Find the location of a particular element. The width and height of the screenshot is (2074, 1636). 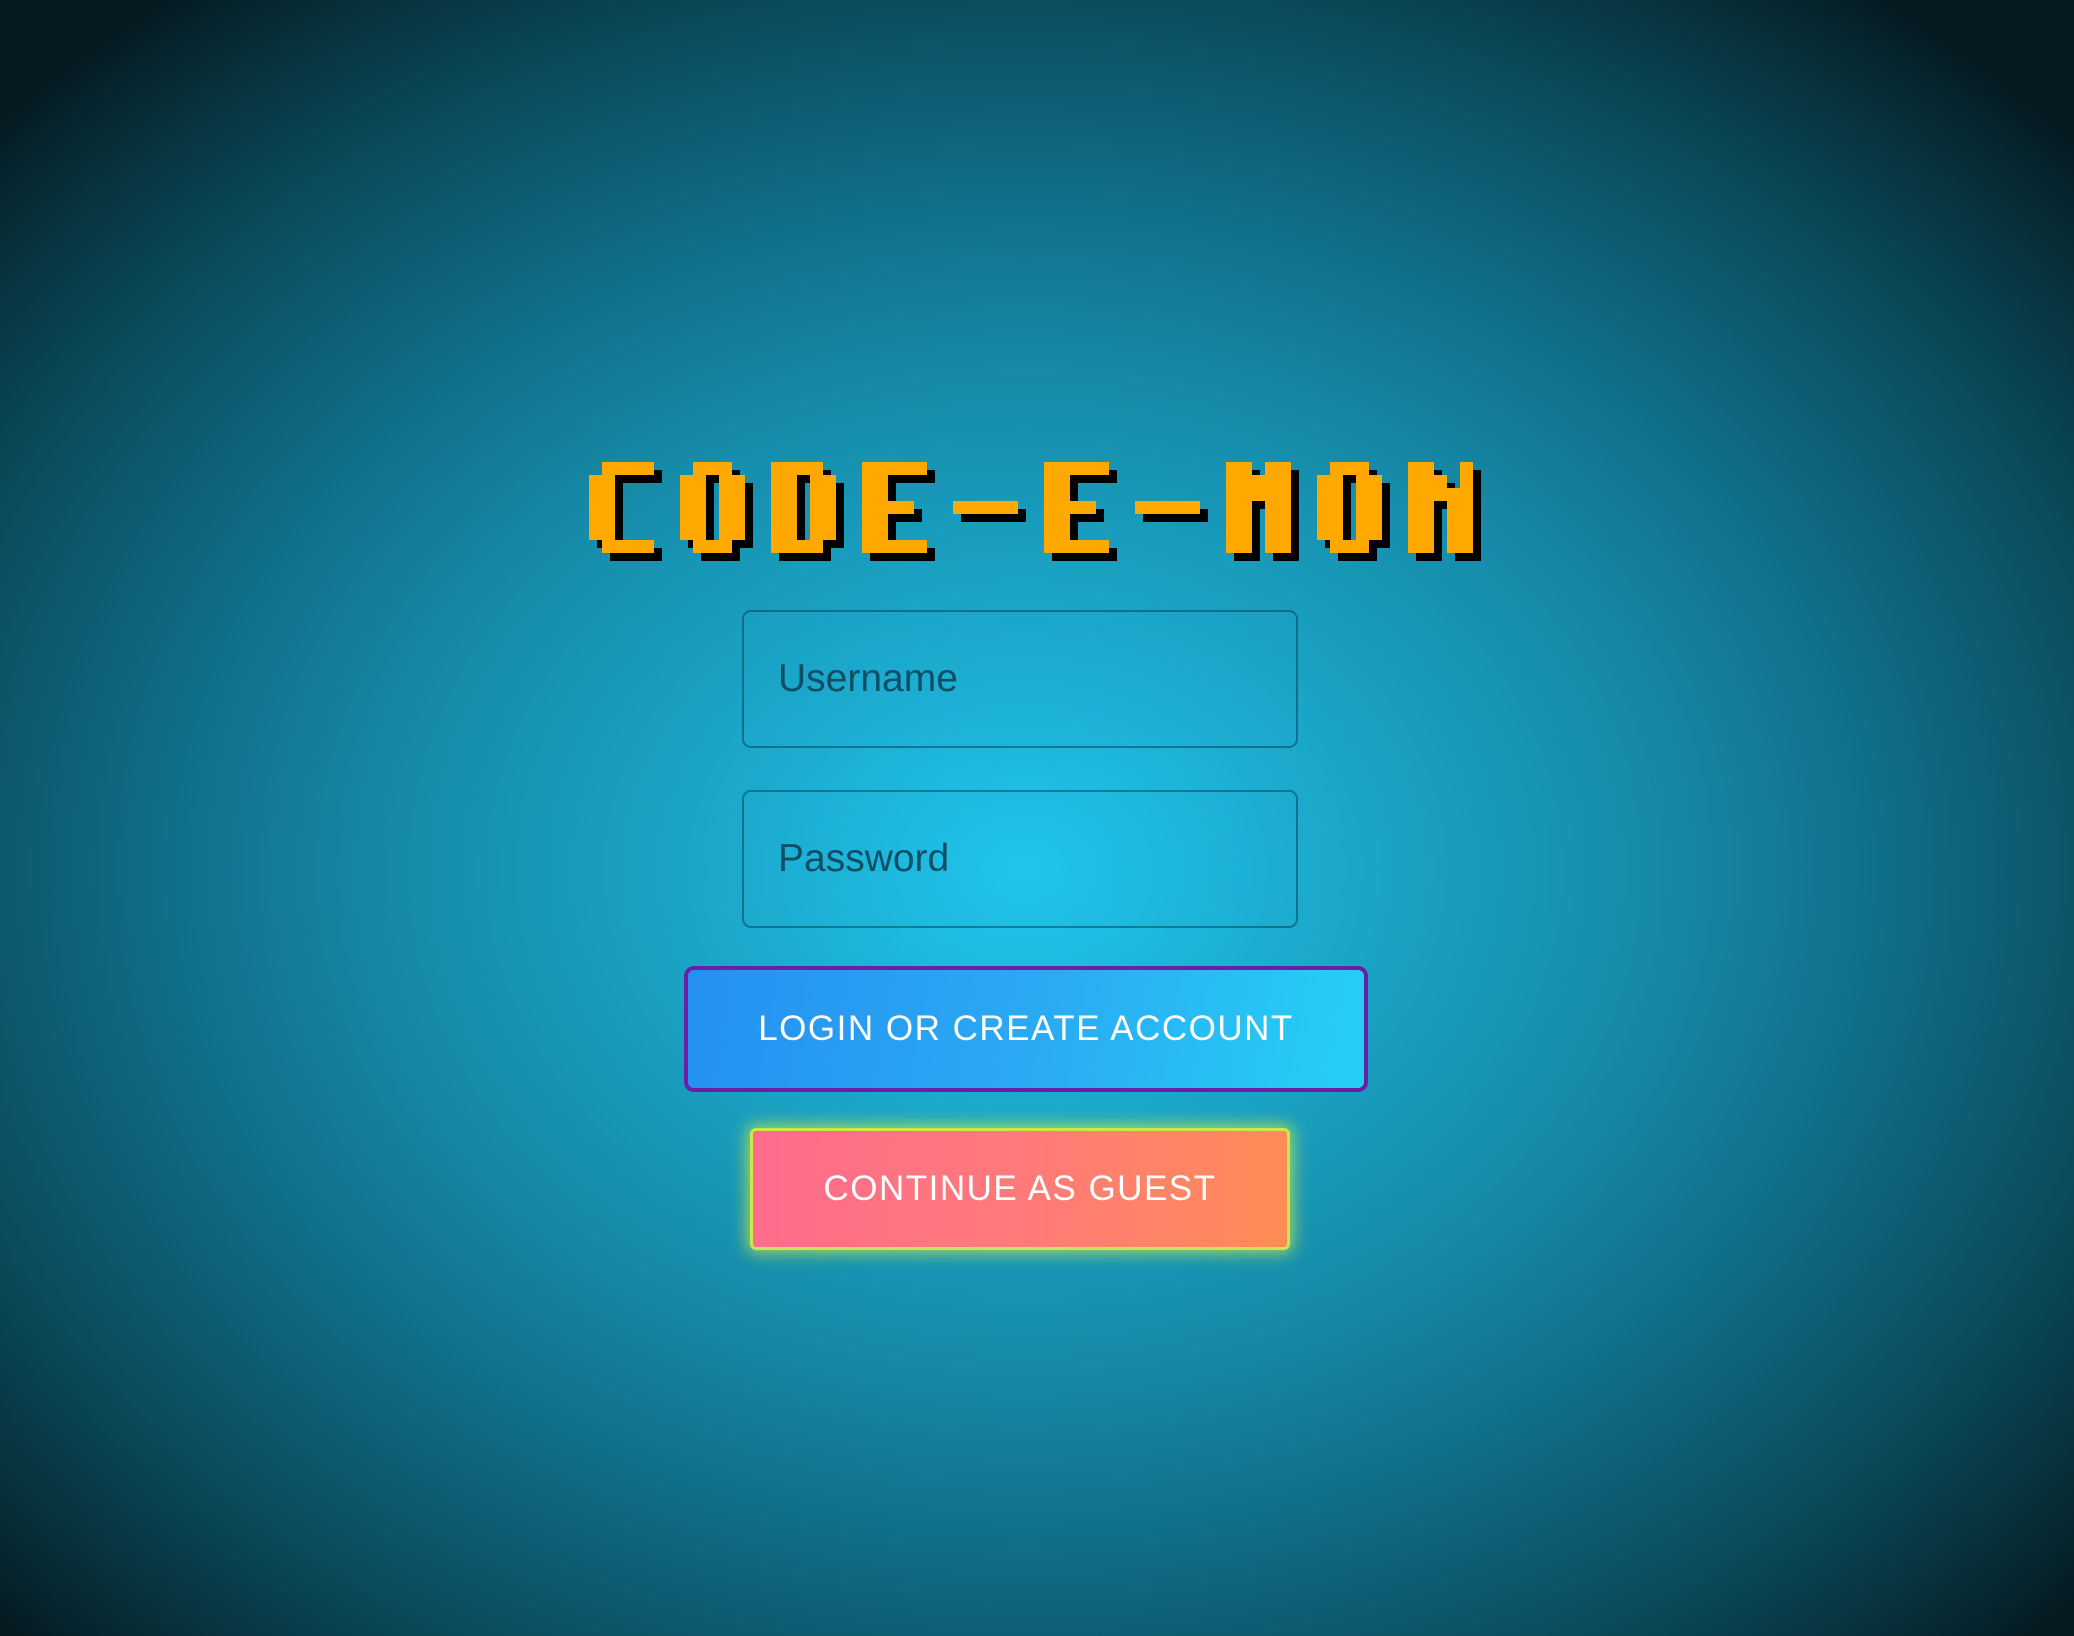

password-input is located at coordinates (1020, 859).